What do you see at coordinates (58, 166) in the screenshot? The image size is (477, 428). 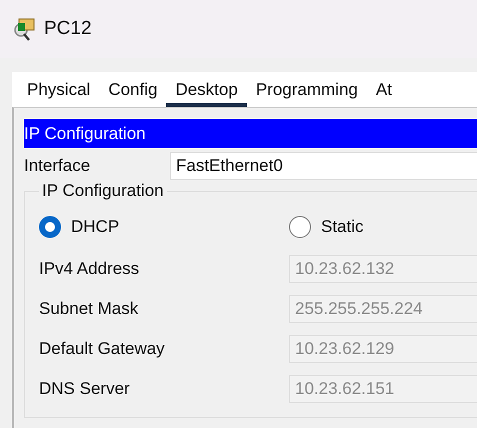 I see `interface-label: Interface` at bounding box center [58, 166].